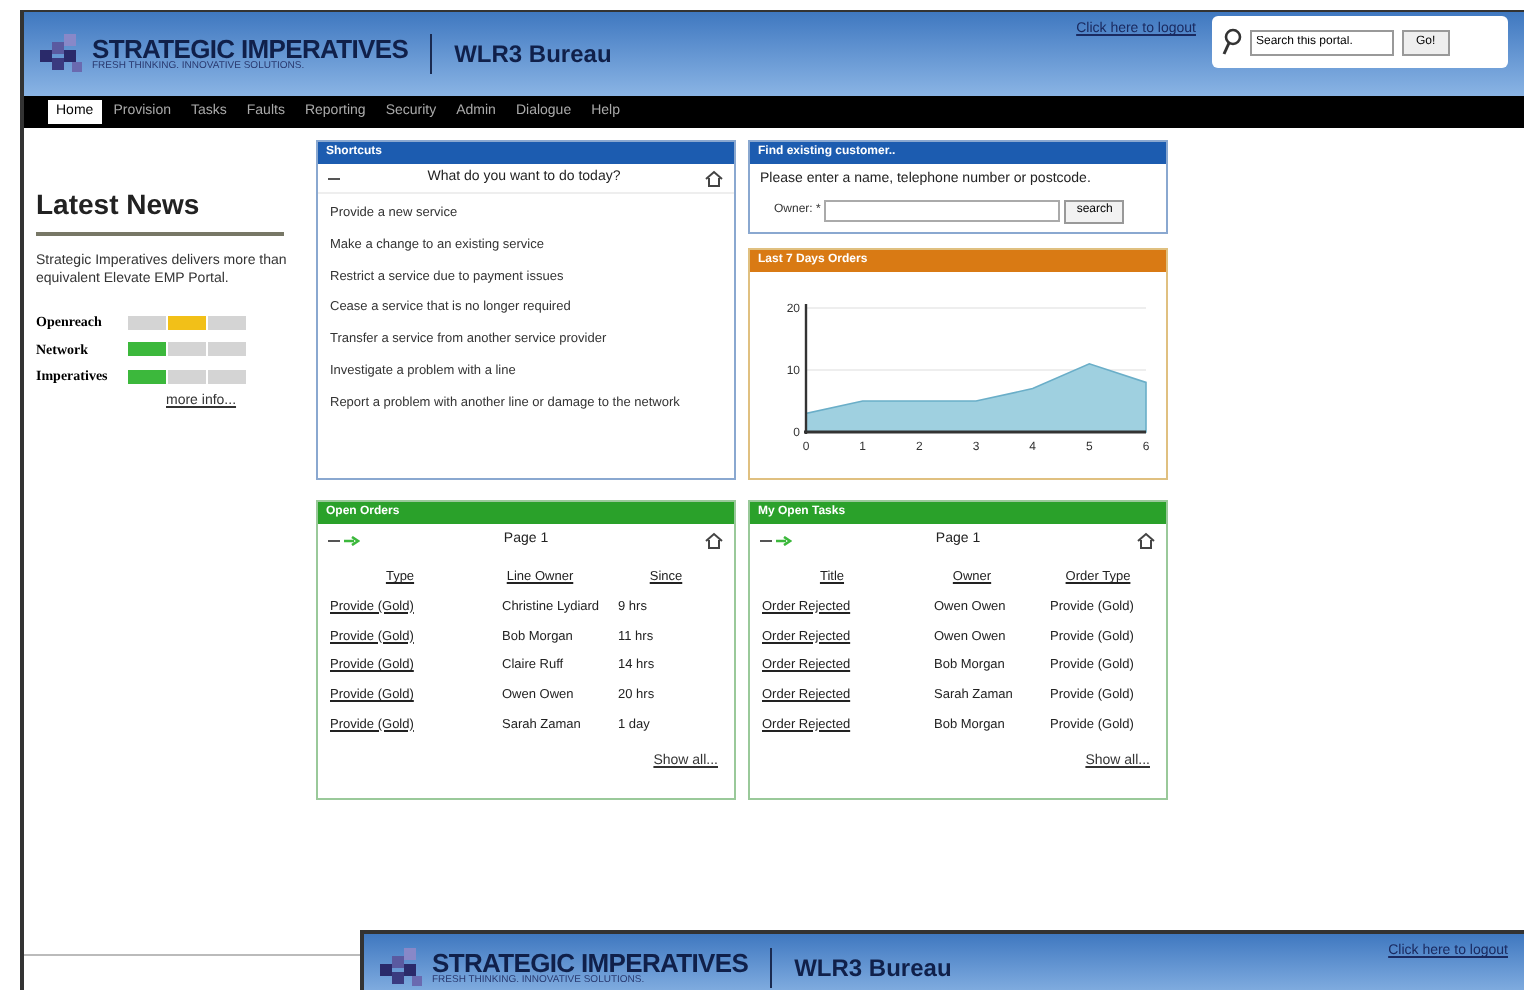 This screenshot has width=1524, height=990. What do you see at coordinates (160, 210) in the screenshot?
I see `news-title: Latest News` at bounding box center [160, 210].